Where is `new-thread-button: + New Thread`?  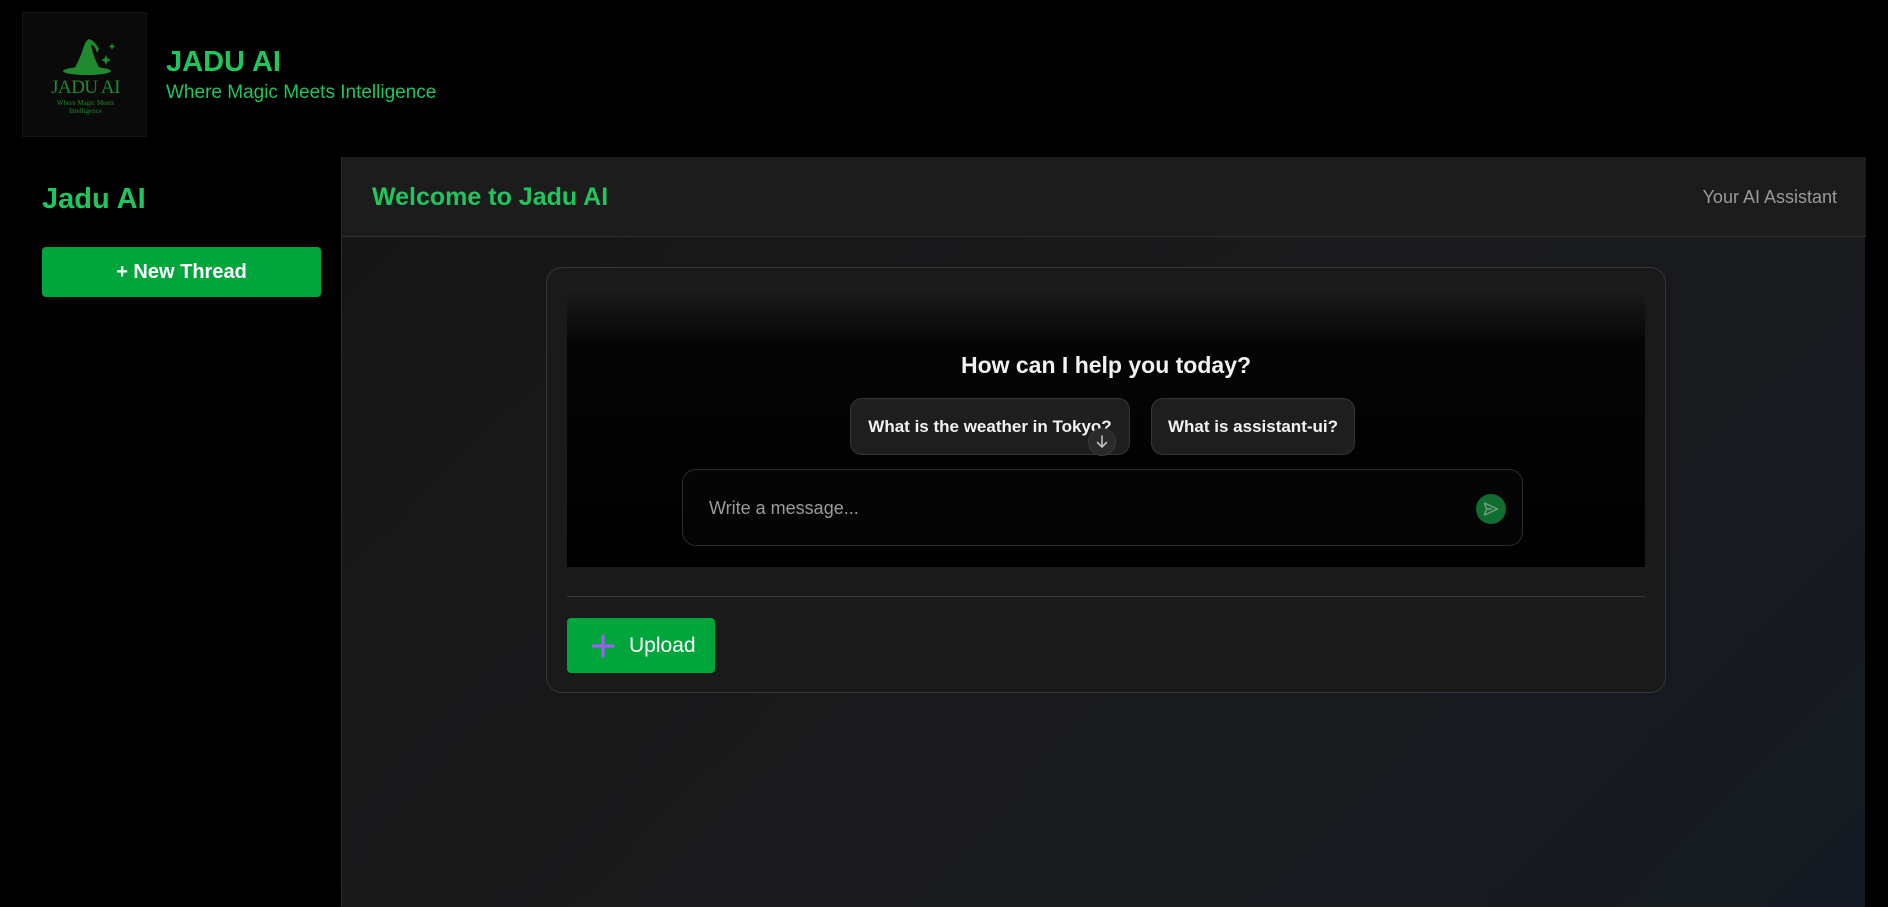
new-thread-button: + New Thread is located at coordinates (181, 272).